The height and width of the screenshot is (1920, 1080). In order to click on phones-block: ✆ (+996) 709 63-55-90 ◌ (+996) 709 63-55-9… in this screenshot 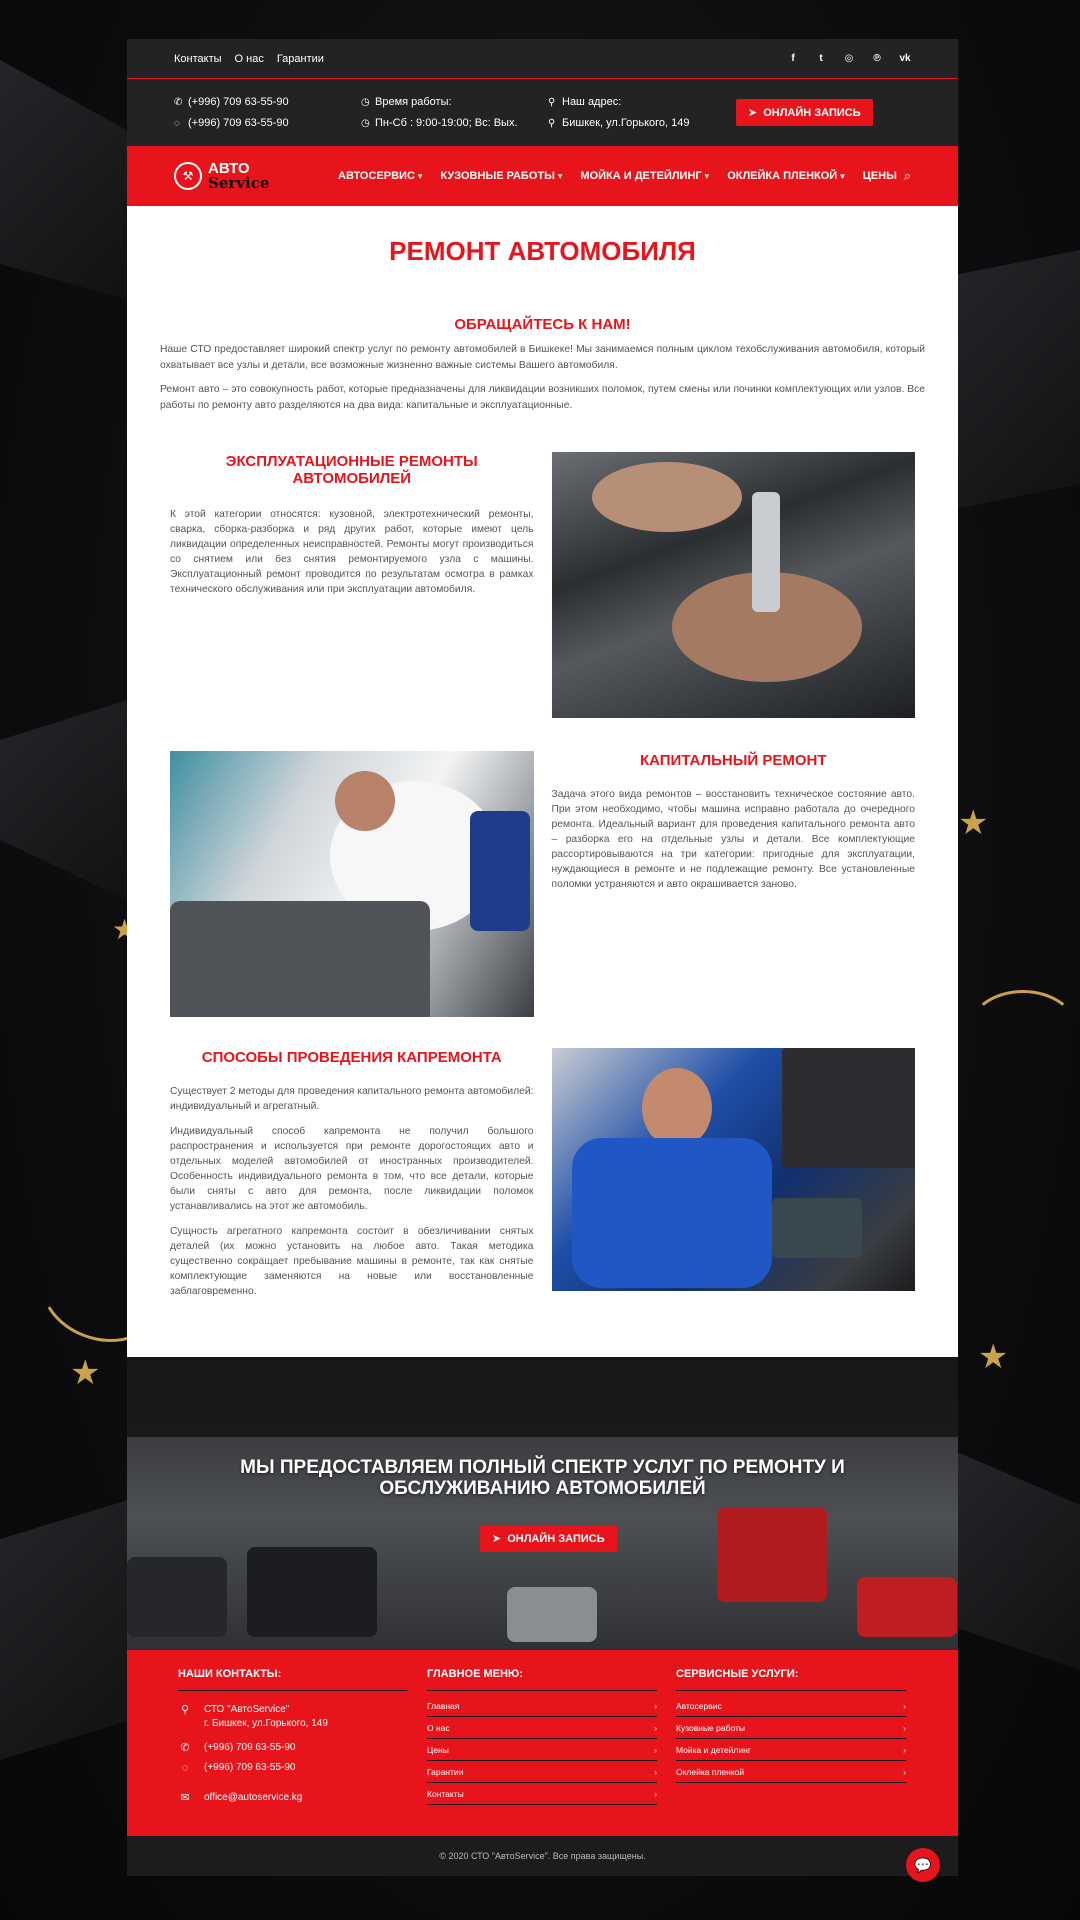, I will do `click(267, 113)`.